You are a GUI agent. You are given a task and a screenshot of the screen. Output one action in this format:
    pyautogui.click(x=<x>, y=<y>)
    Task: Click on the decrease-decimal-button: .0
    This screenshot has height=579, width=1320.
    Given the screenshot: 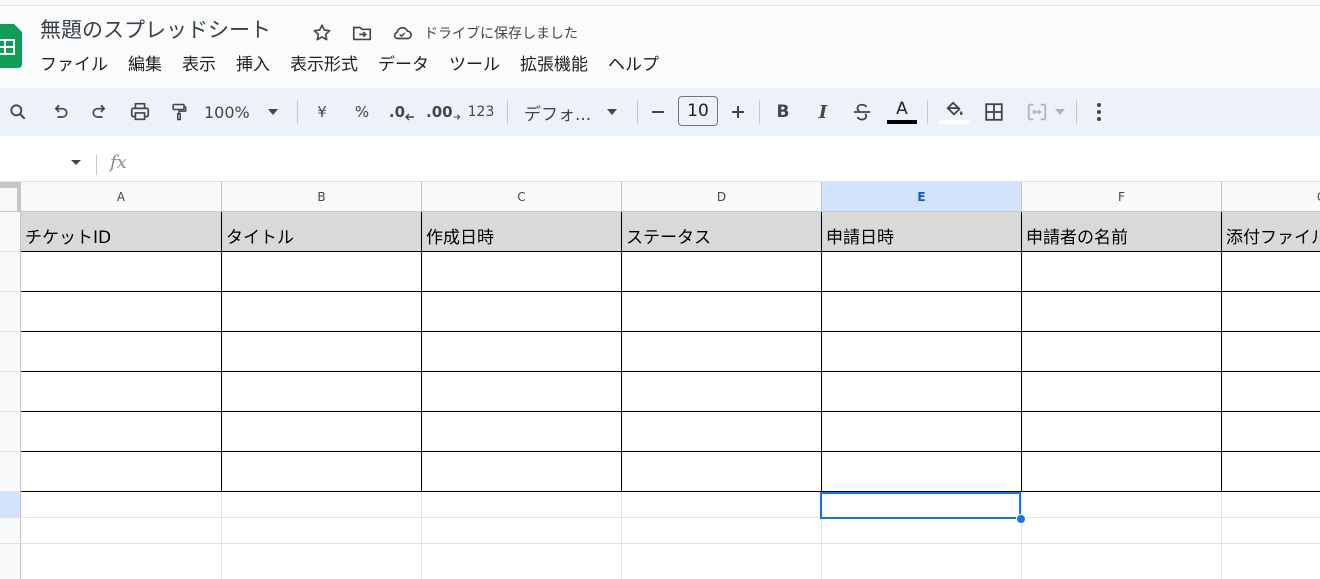 What is the action you would take?
    pyautogui.click(x=402, y=112)
    